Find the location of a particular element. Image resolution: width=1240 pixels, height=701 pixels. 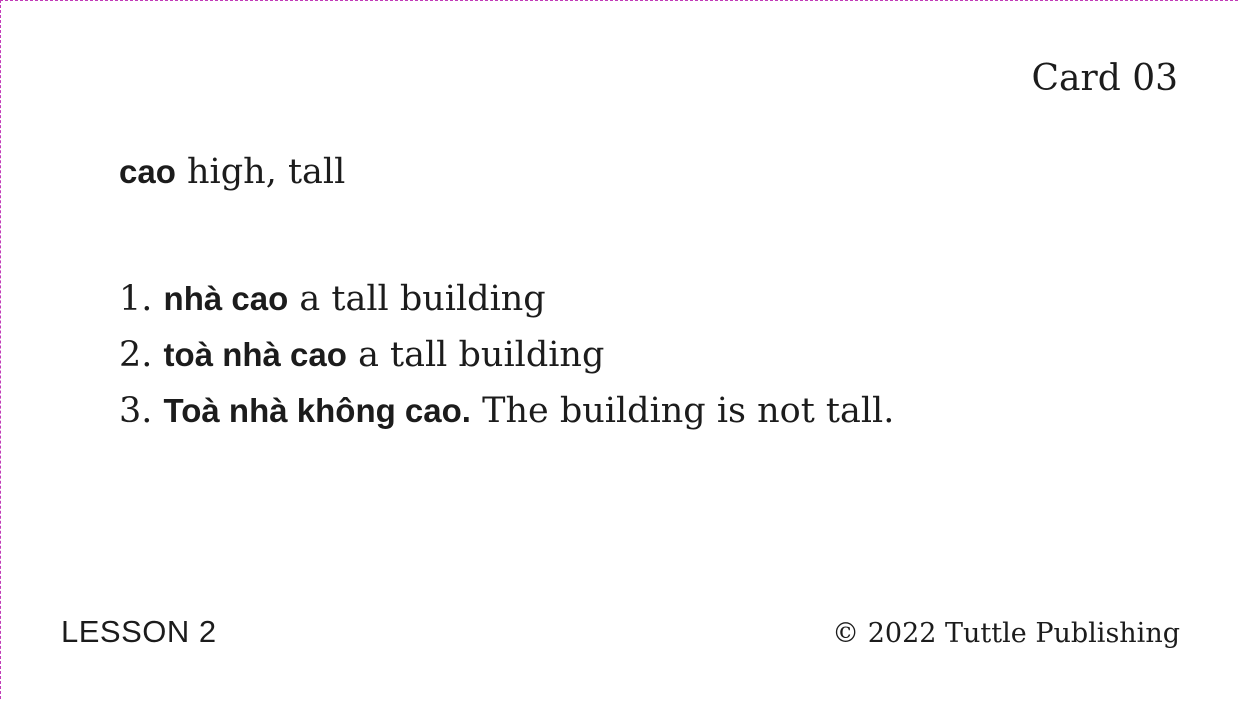

example-vietnamese: nhà cao is located at coordinates (226, 298).